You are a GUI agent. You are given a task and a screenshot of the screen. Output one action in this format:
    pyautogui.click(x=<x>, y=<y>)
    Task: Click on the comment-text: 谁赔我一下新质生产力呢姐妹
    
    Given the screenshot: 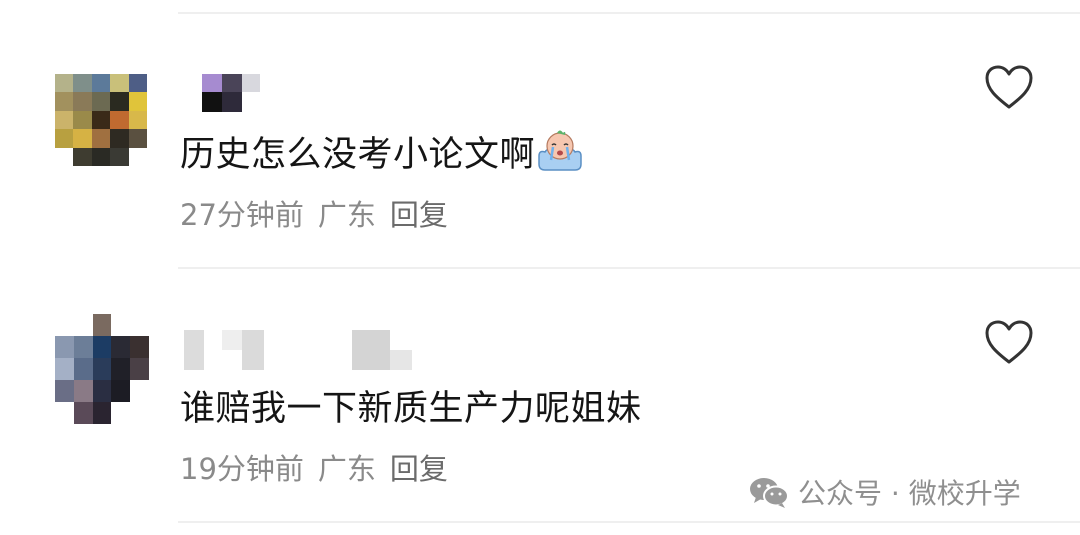 What is the action you would take?
    pyautogui.click(x=411, y=409)
    